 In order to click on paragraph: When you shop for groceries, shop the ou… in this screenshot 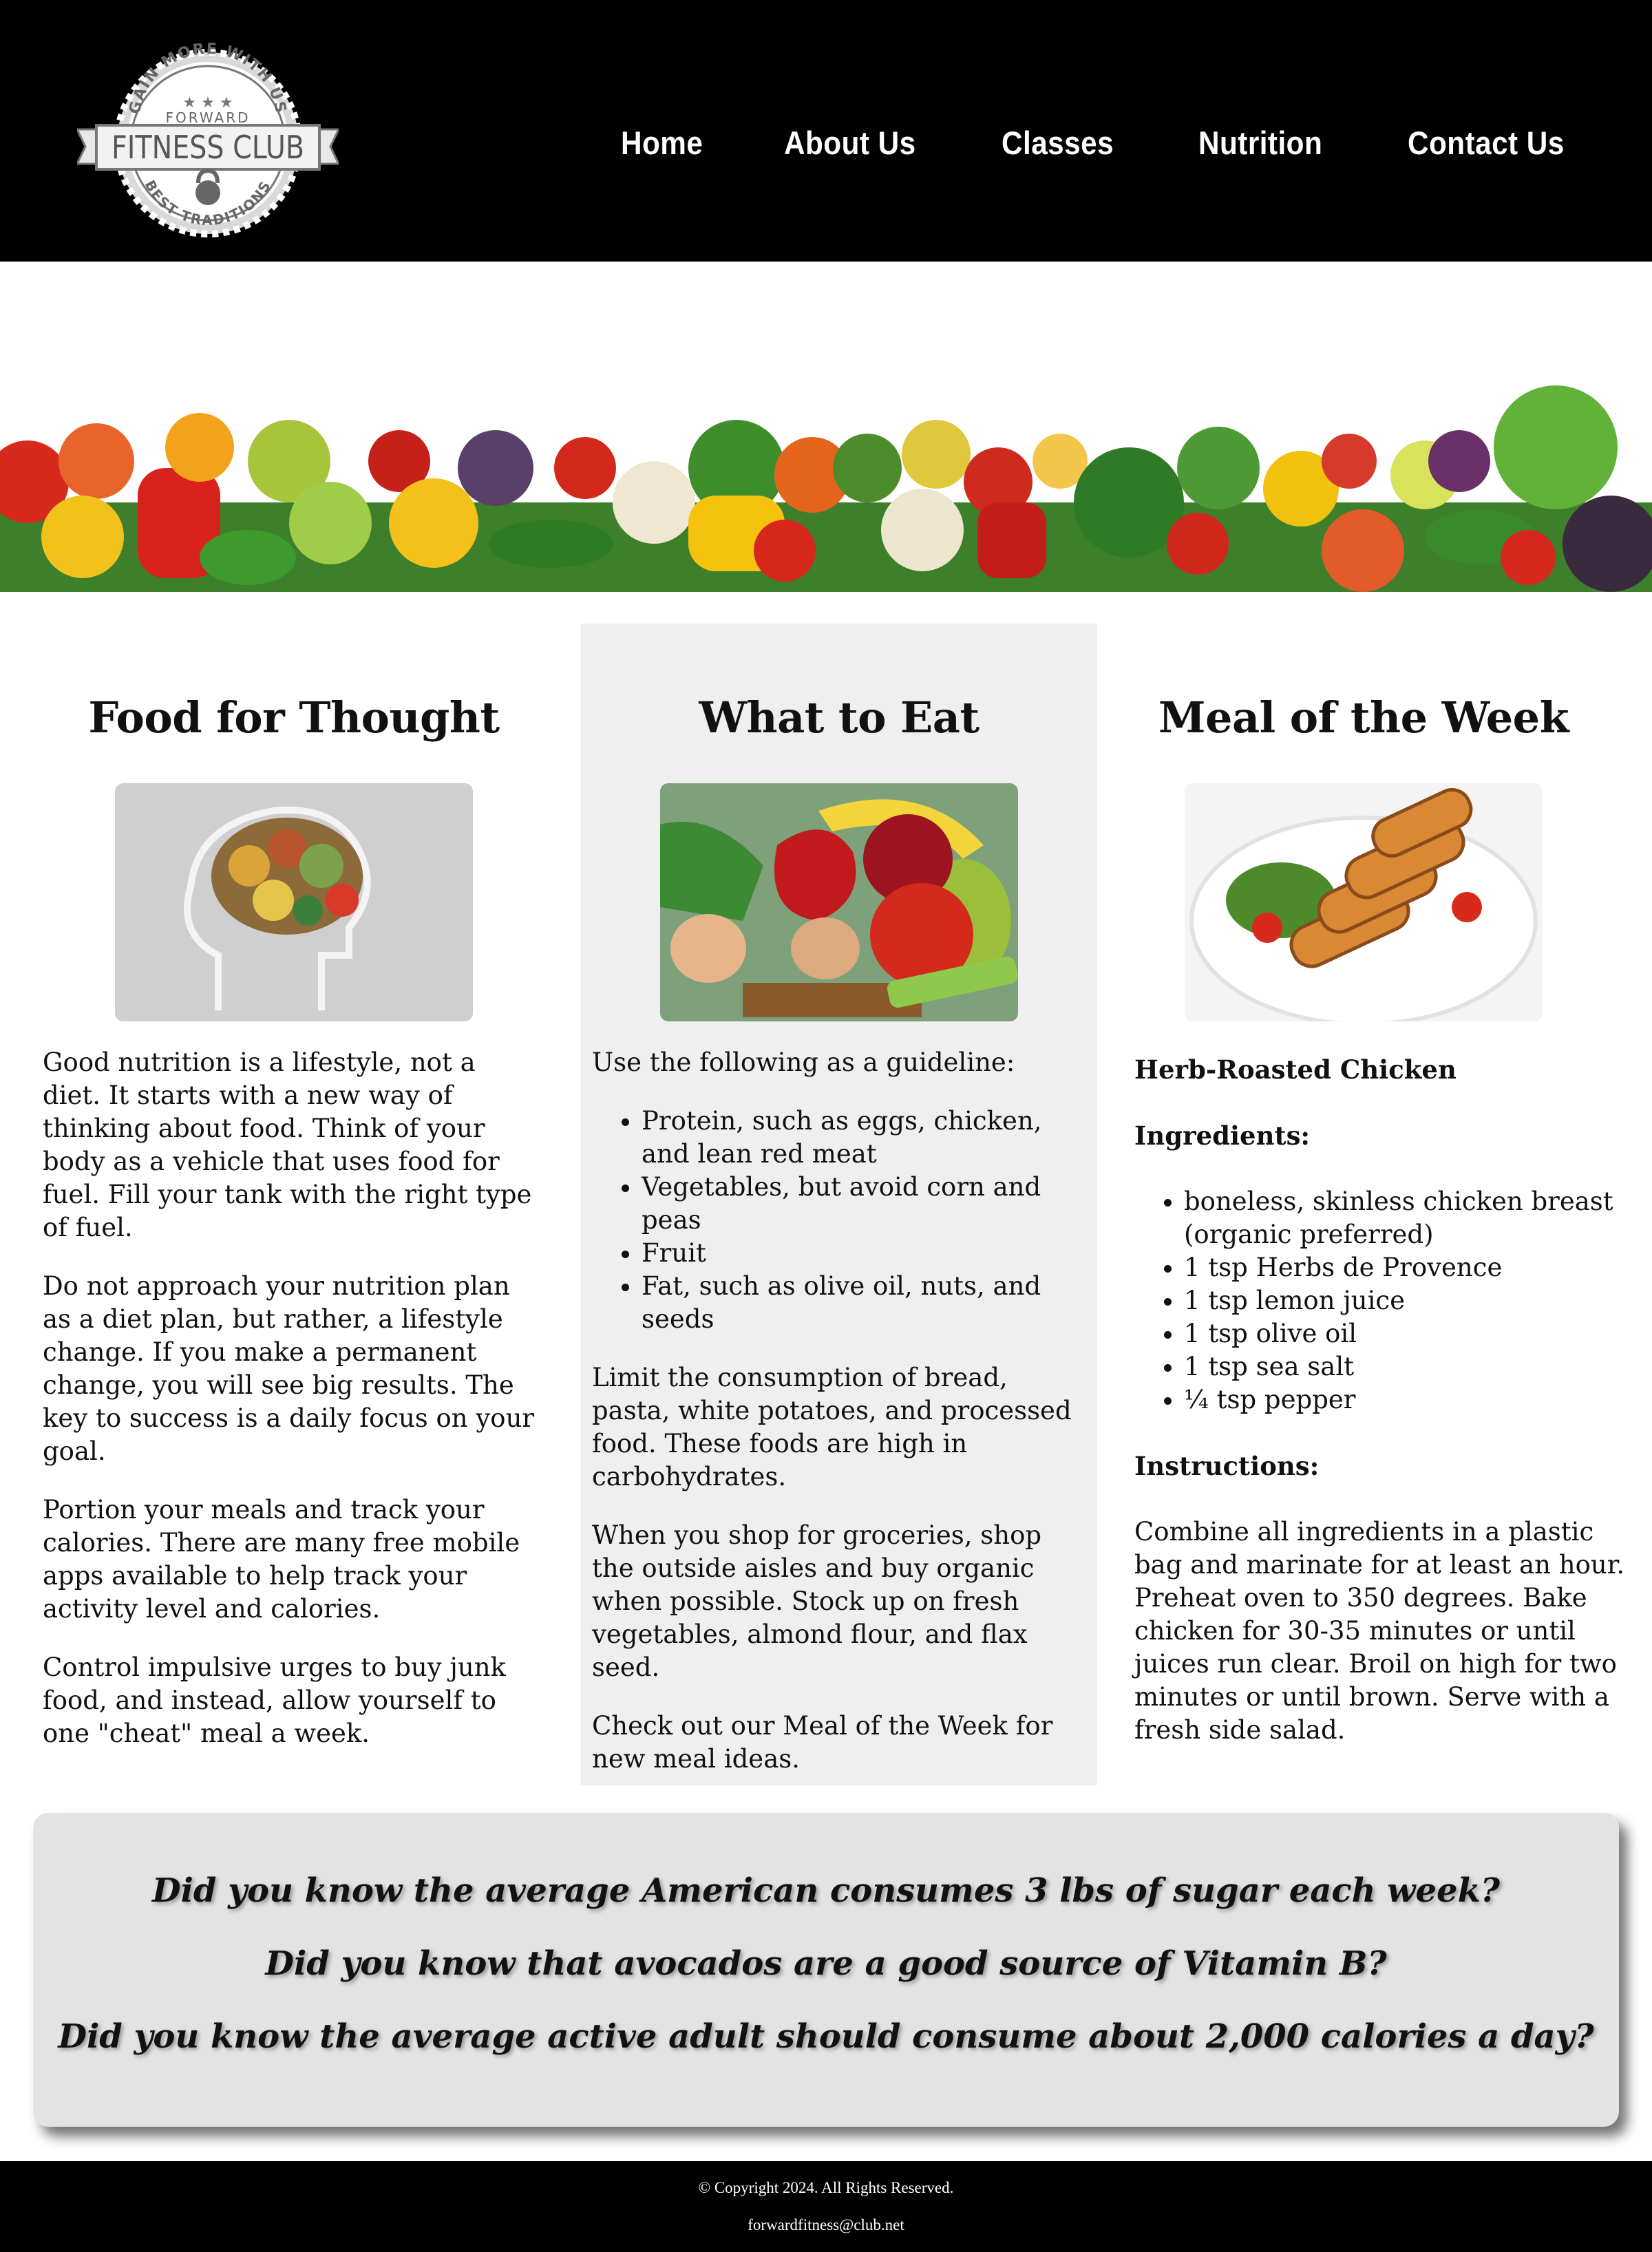, I will do `click(817, 1601)`.